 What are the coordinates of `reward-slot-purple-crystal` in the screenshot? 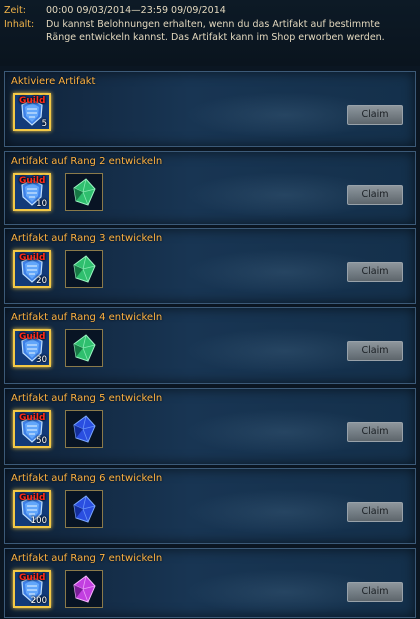 It's located at (84, 589).